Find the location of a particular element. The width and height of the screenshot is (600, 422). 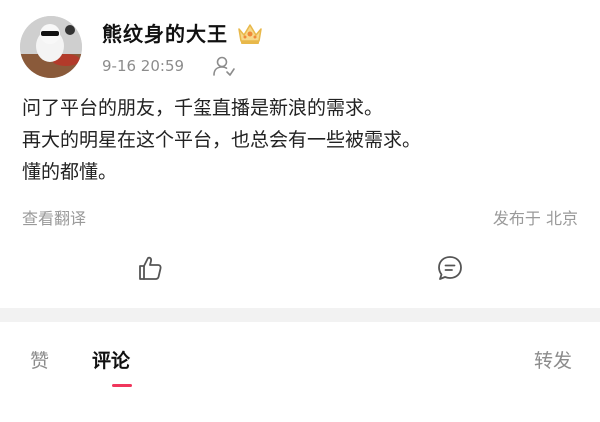

tab-comment: 评论 is located at coordinates (111, 359).